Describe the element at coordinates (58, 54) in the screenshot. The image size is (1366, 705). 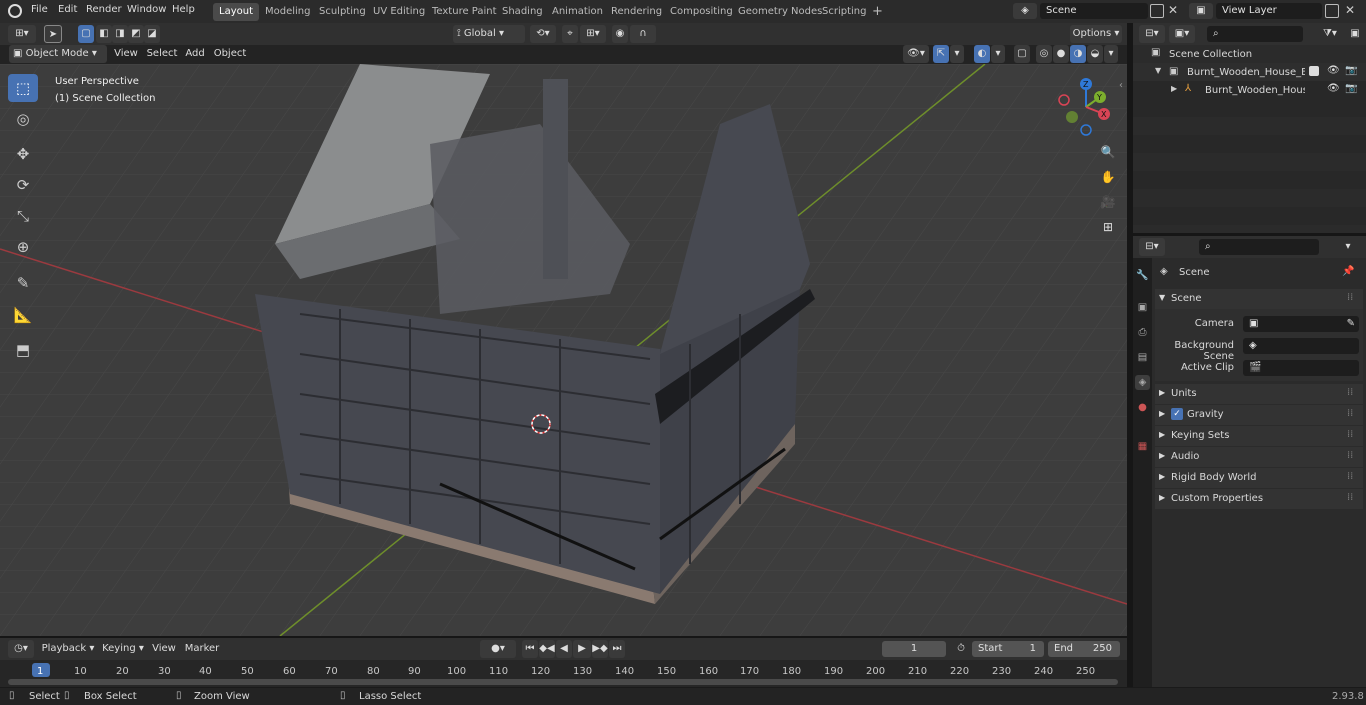
I see `mode-dropdown: ▣ Object Mode ▾` at that location.